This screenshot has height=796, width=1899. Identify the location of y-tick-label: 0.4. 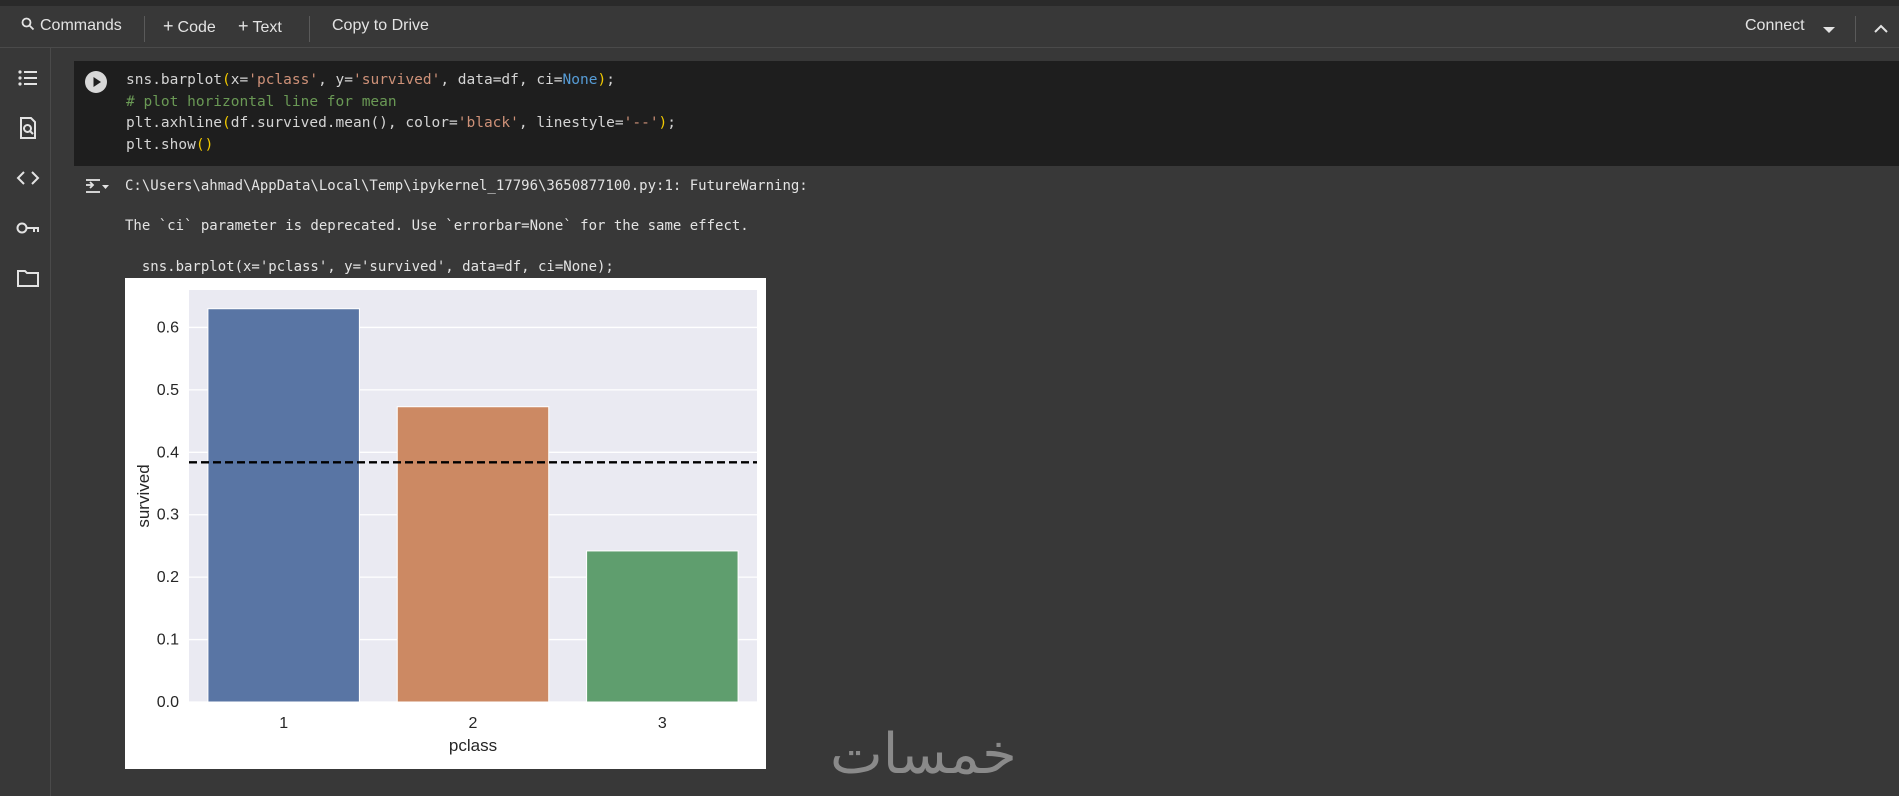
(168, 452).